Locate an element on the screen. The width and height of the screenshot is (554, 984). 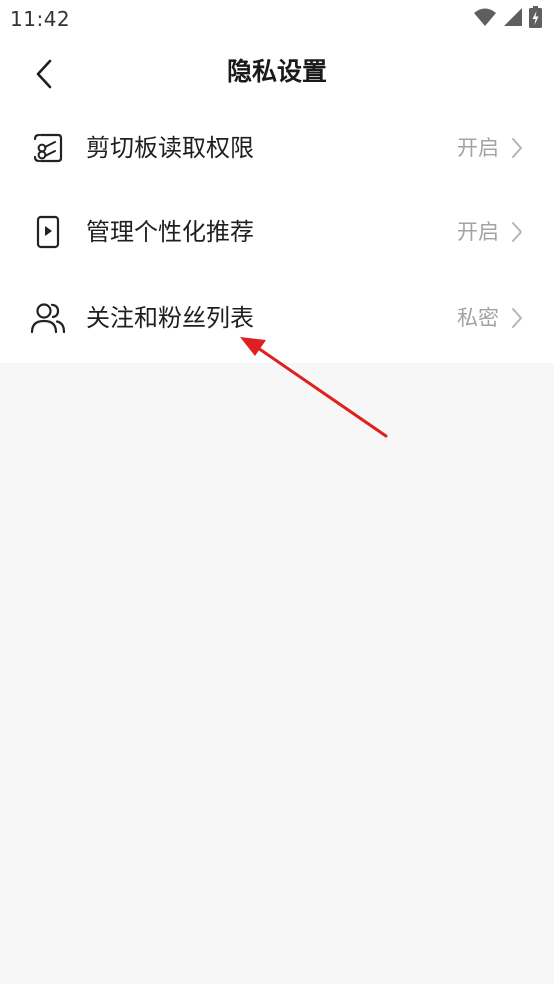
item-label: 管理个性化推荐 is located at coordinates (170, 232).